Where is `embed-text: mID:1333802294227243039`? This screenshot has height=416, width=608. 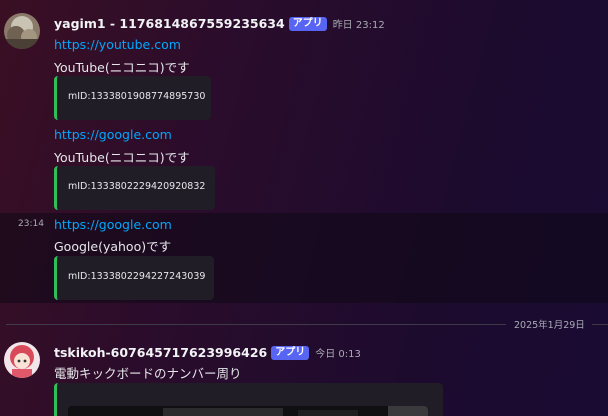 embed-text: mID:1333802294227243039 is located at coordinates (137, 276).